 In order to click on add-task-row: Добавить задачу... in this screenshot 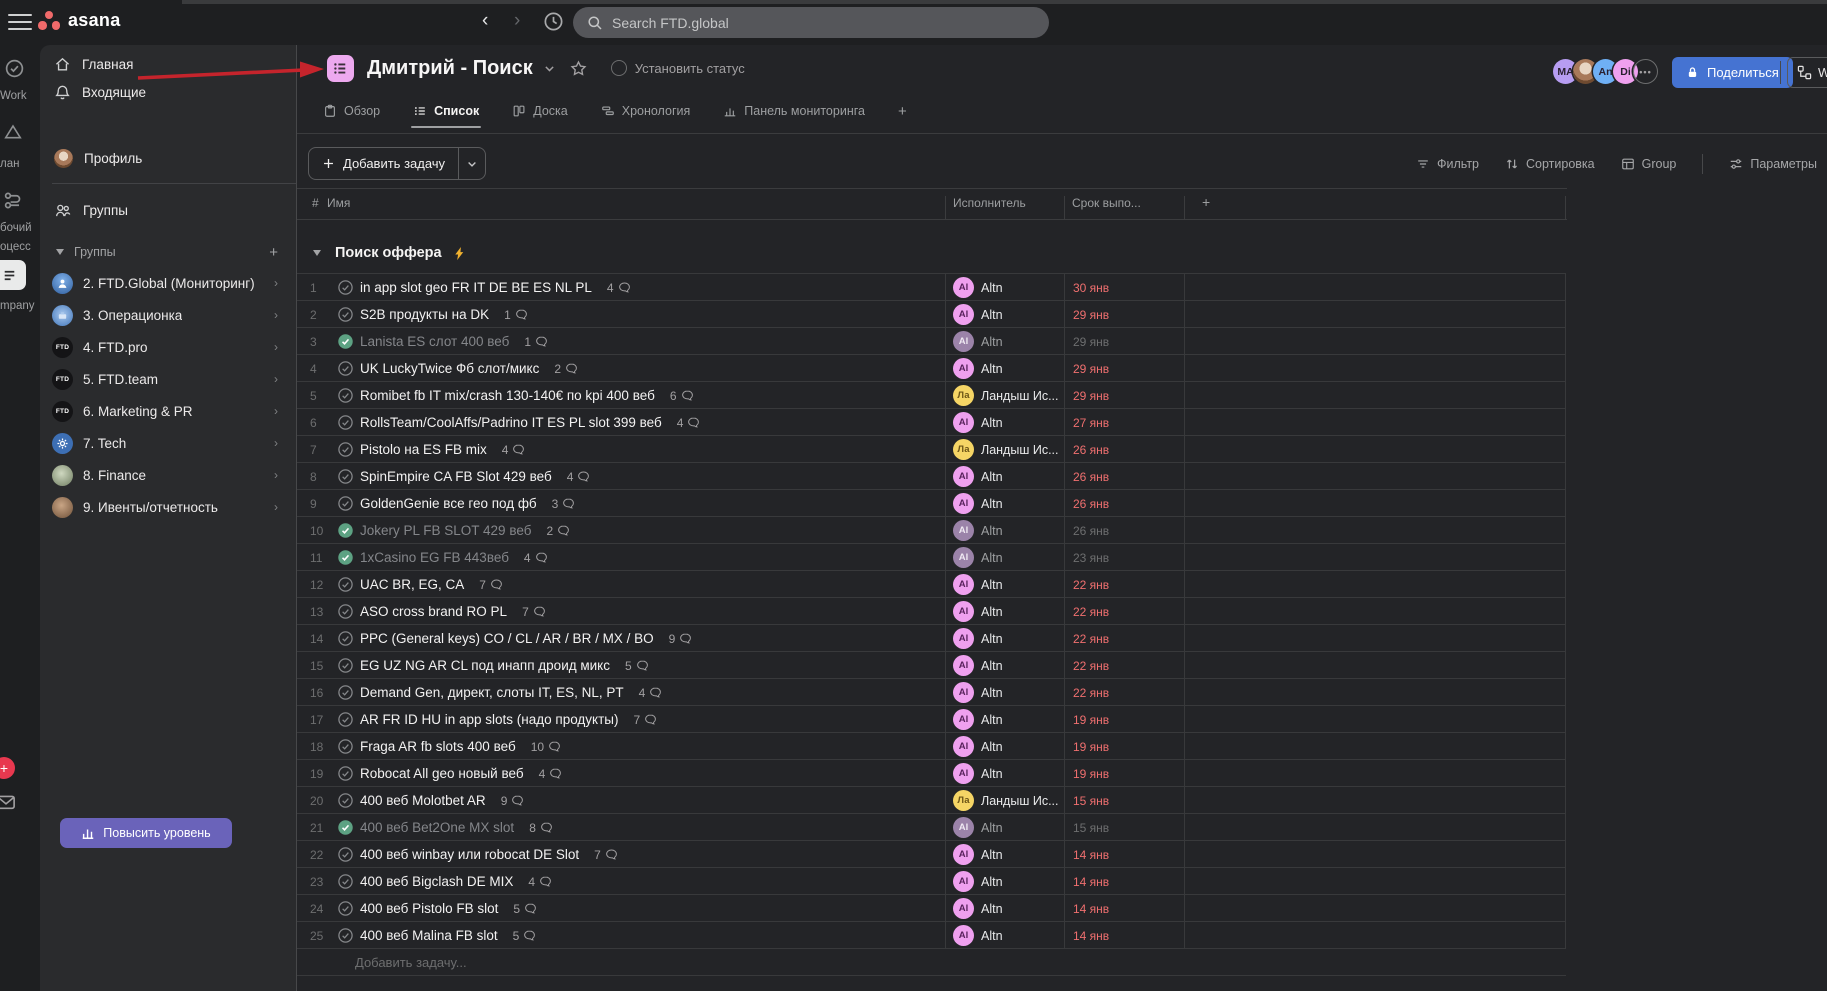, I will do `click(931, 962)`.